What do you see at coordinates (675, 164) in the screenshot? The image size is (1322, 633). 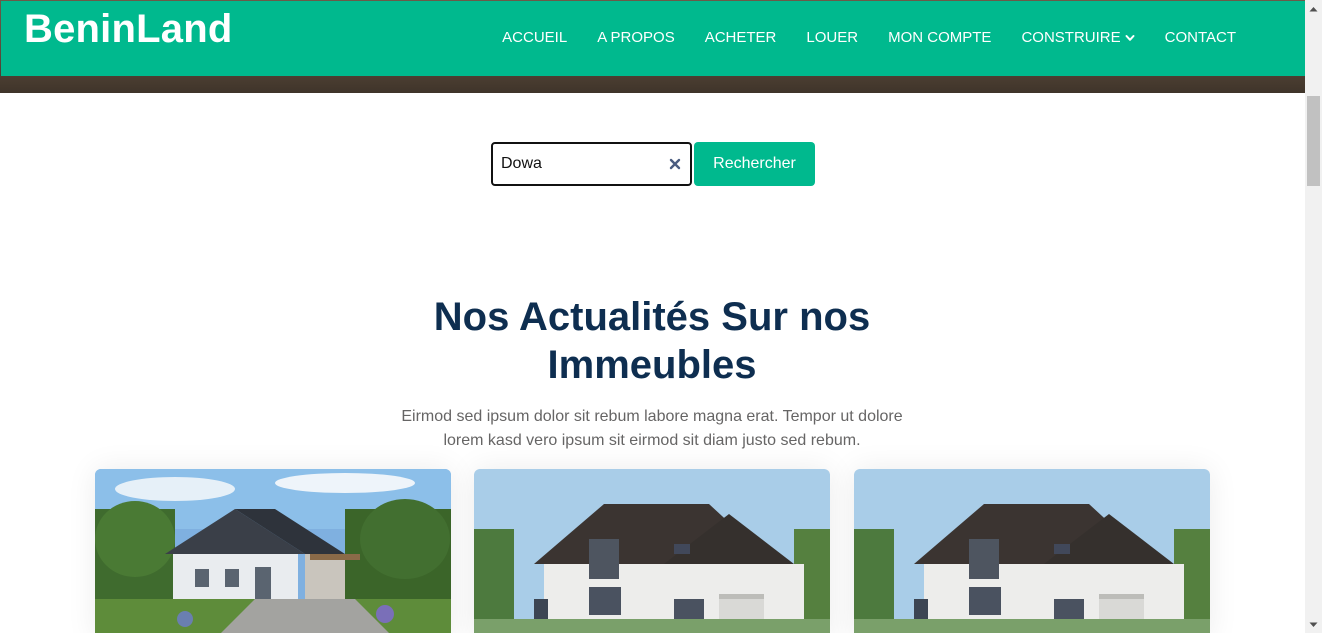 I see `close-icon` at bounding box center [675, 164].